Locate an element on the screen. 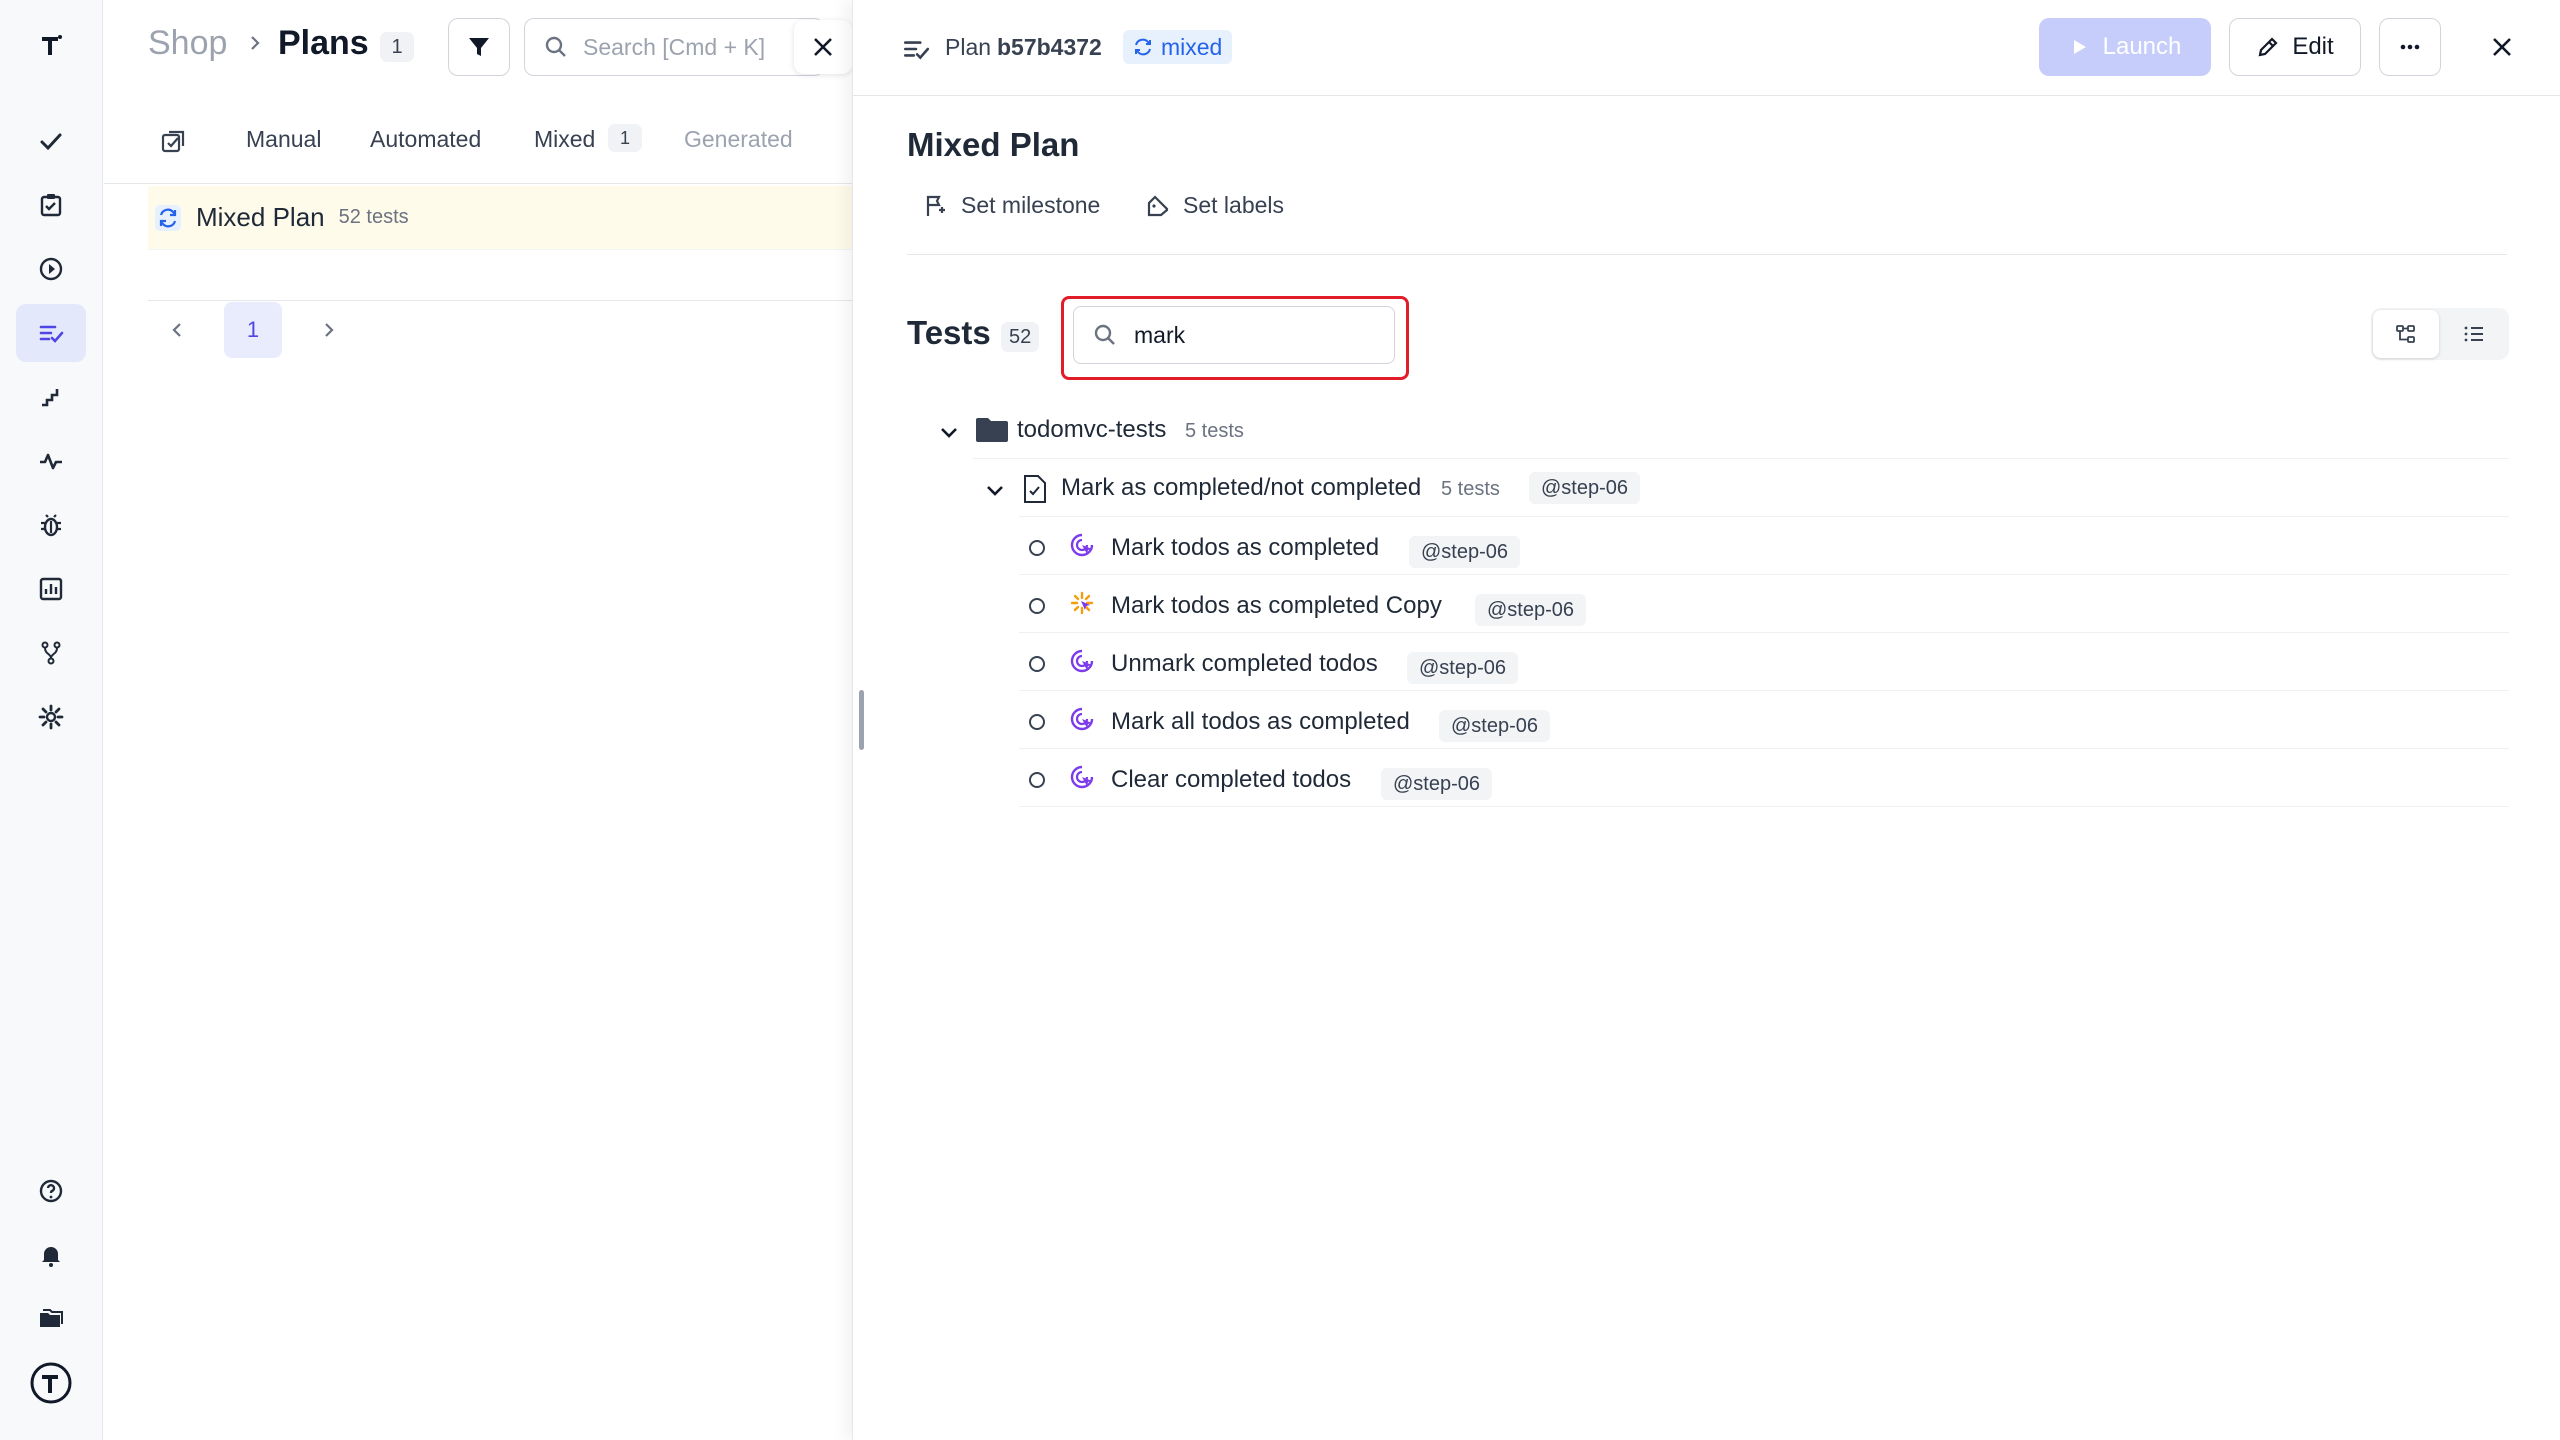  launch-button: Launch is located at coordinates (2125, 47).